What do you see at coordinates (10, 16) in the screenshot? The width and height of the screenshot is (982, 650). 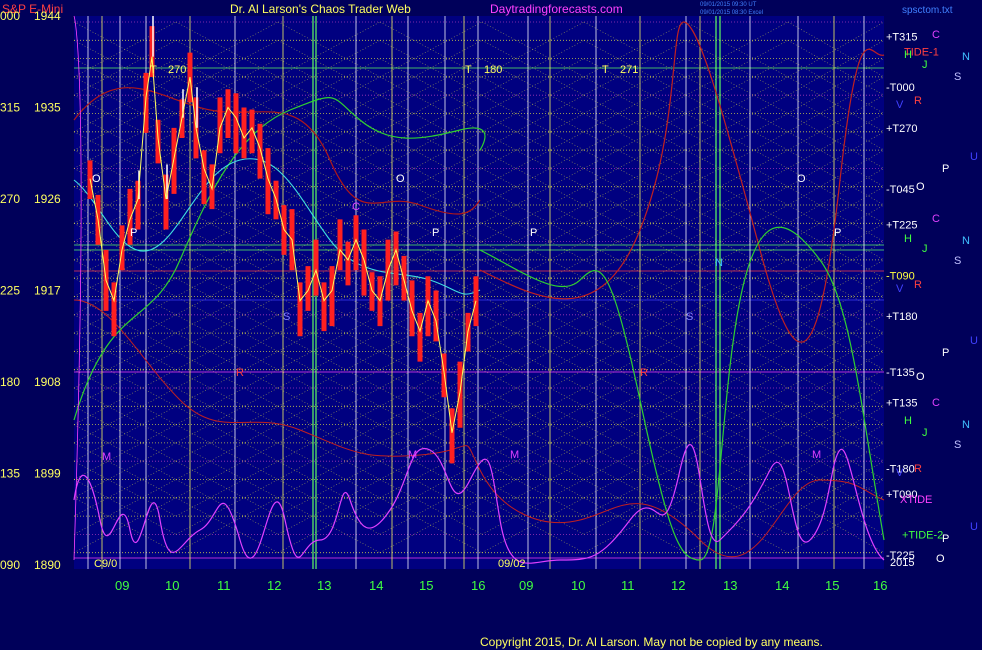 I see `y-tick-angle: 000` at bounding box center [10, 16].